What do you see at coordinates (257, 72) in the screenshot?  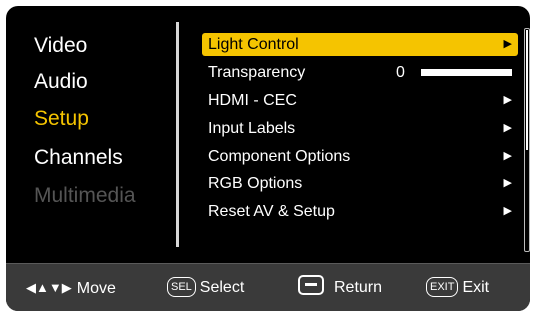 I see `submenu-item-label: Transparency` at bounding box center [257, 72].